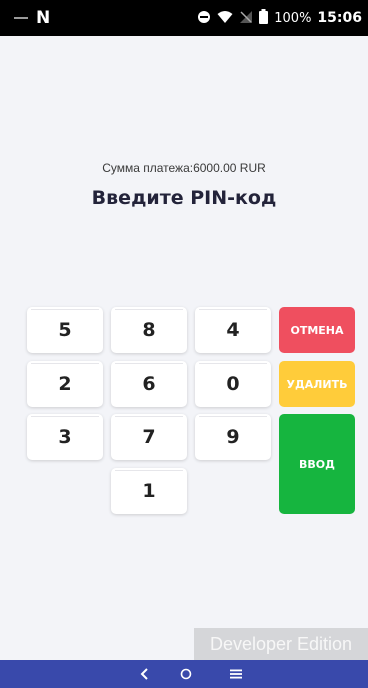 This screenshot has height=688, width=368. Describe the element at coordinates (204, 18) in the screenshot. I see `do-not-disturb-icon` at that location.